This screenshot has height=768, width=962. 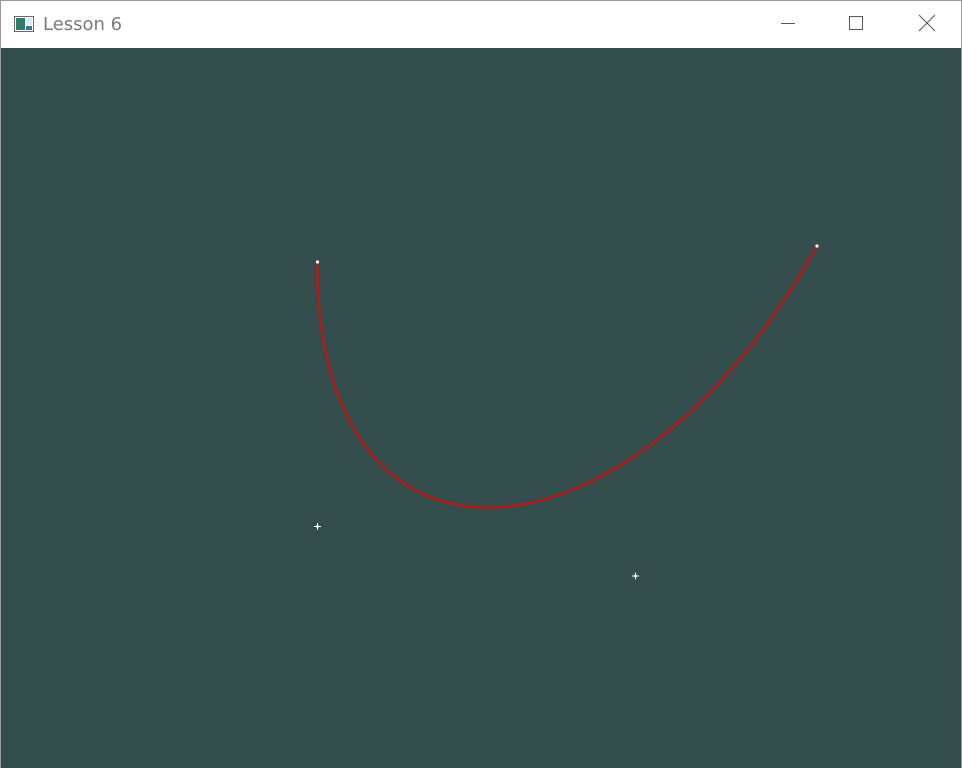 I want to click on close-icon, so click(x=927, y=25).